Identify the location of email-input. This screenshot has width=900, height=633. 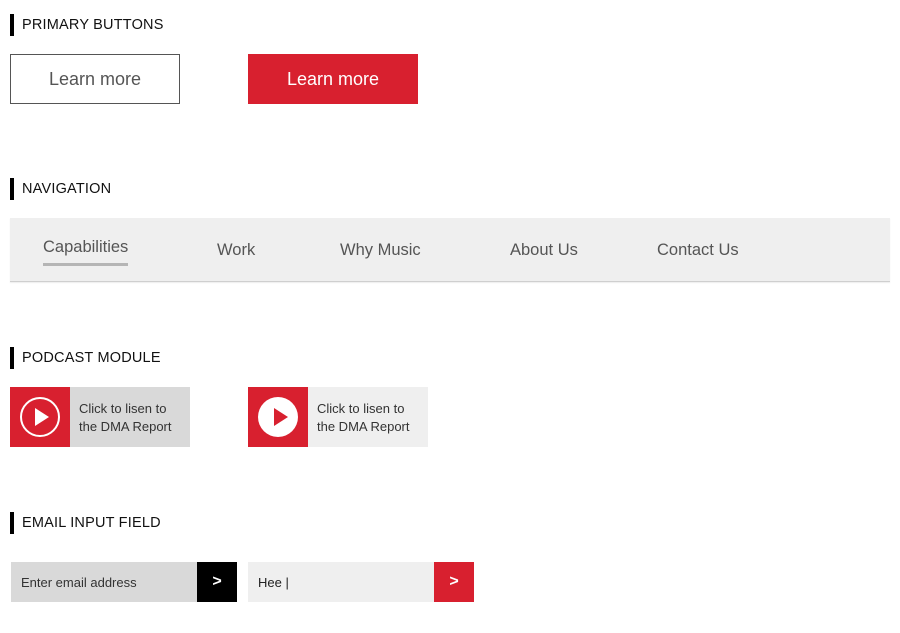
(104, 582).